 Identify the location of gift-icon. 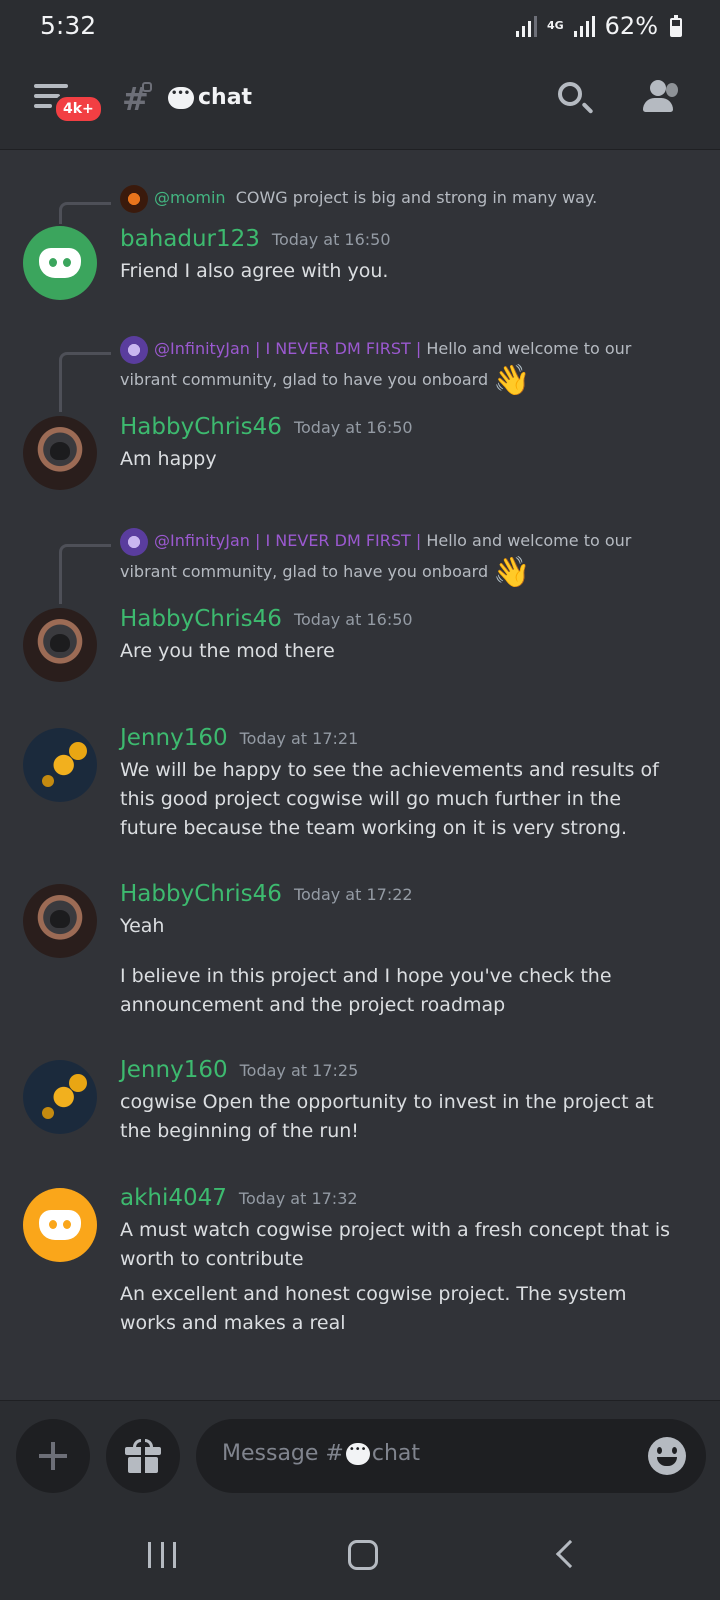
(143, 1456).